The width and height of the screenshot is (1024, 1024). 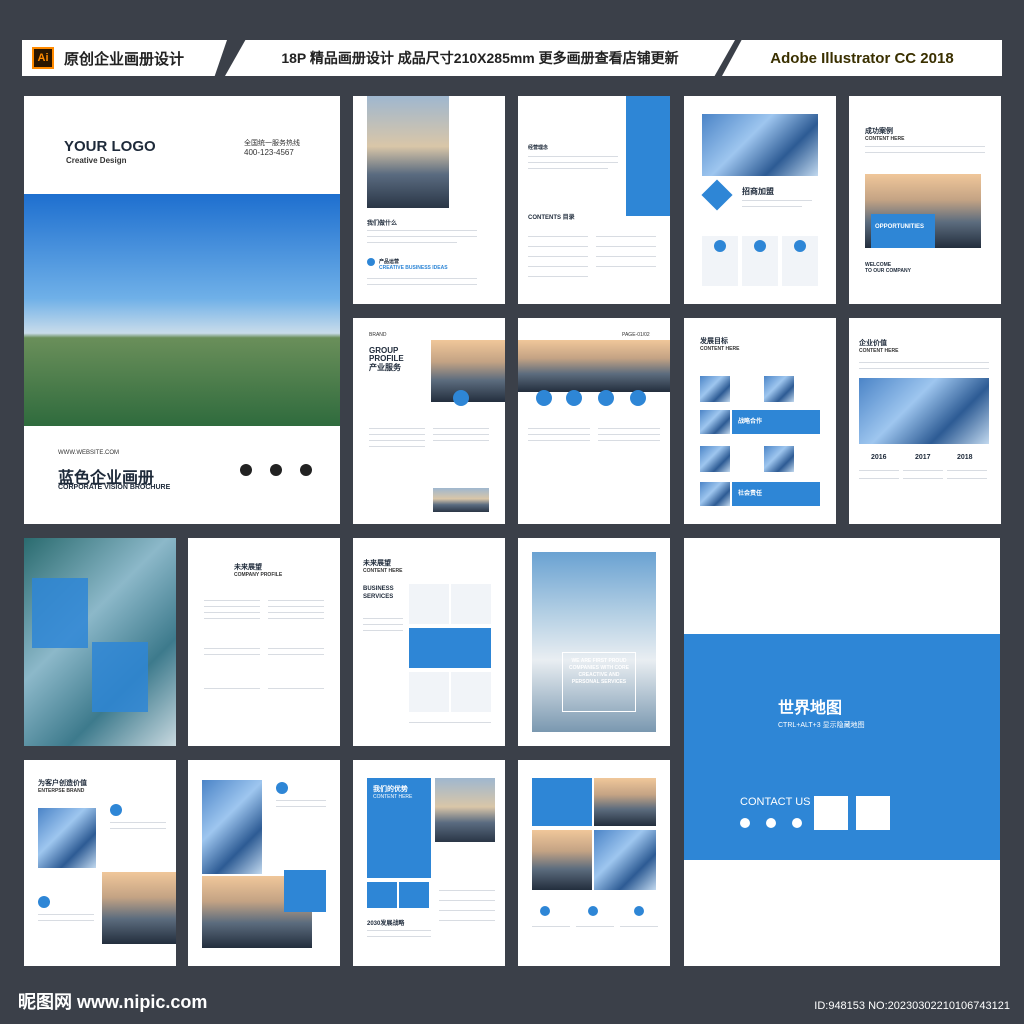 What do you see at coordinates (879, 131) in the screenshot?
I see `p5-title: 成功案例` at bounding box center [879, 131].